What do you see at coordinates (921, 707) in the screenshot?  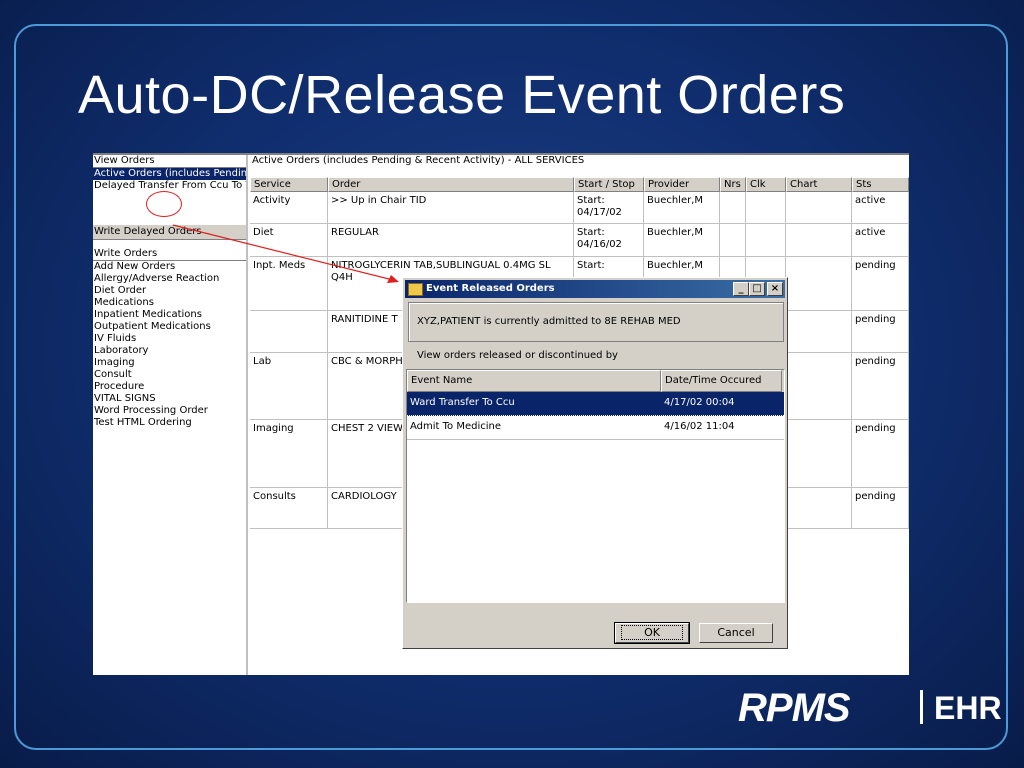 I see `logo-divider` at bounding box center [921, 707].